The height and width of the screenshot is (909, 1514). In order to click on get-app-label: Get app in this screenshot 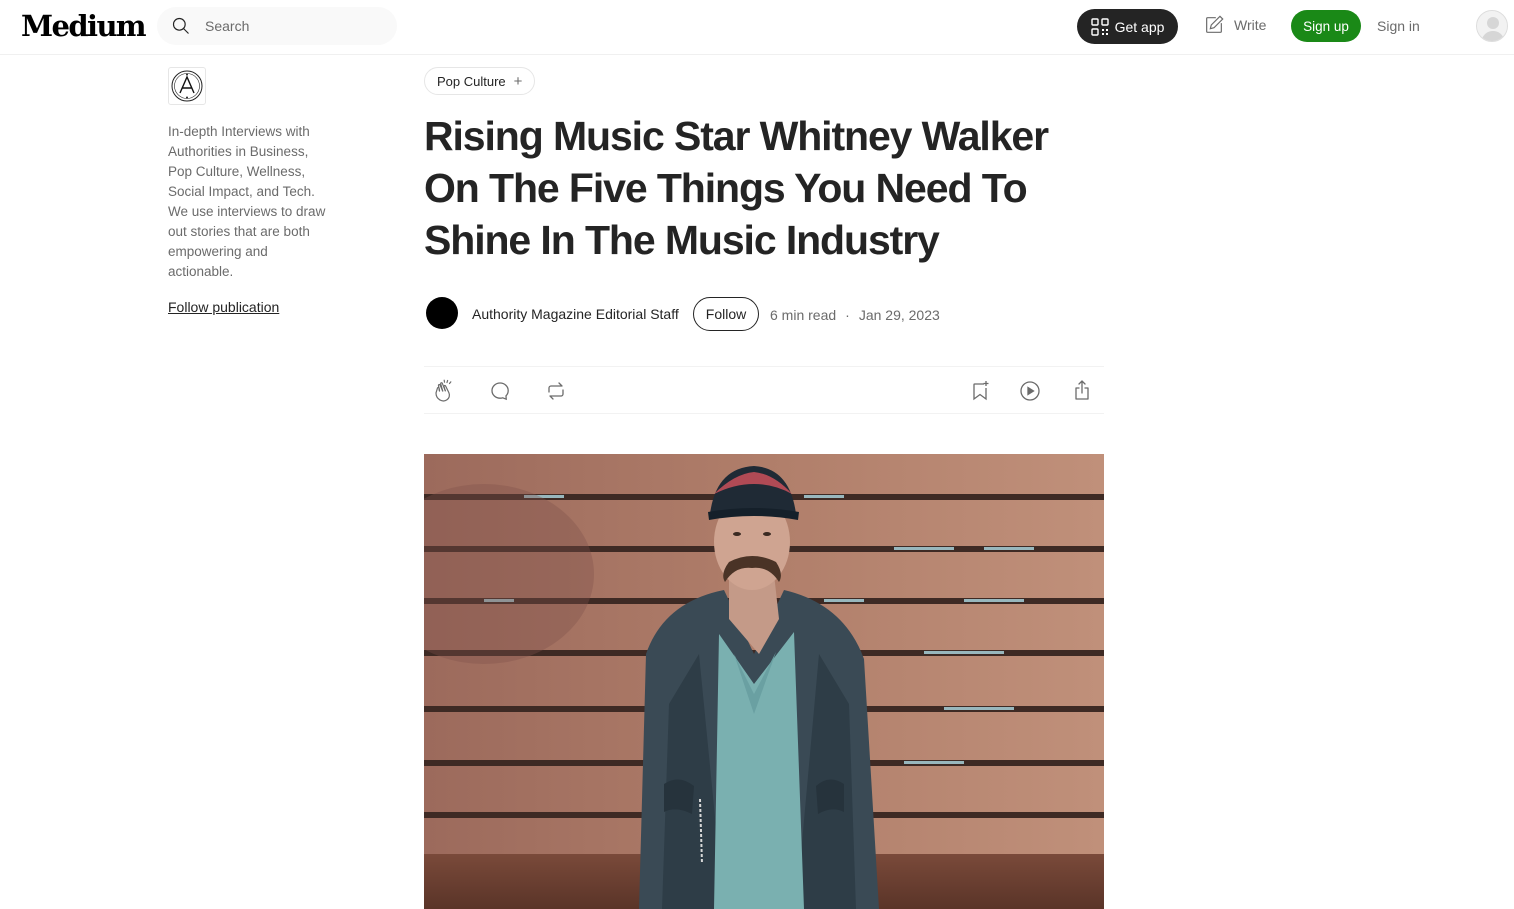, I will do `click(1139, 26)`.